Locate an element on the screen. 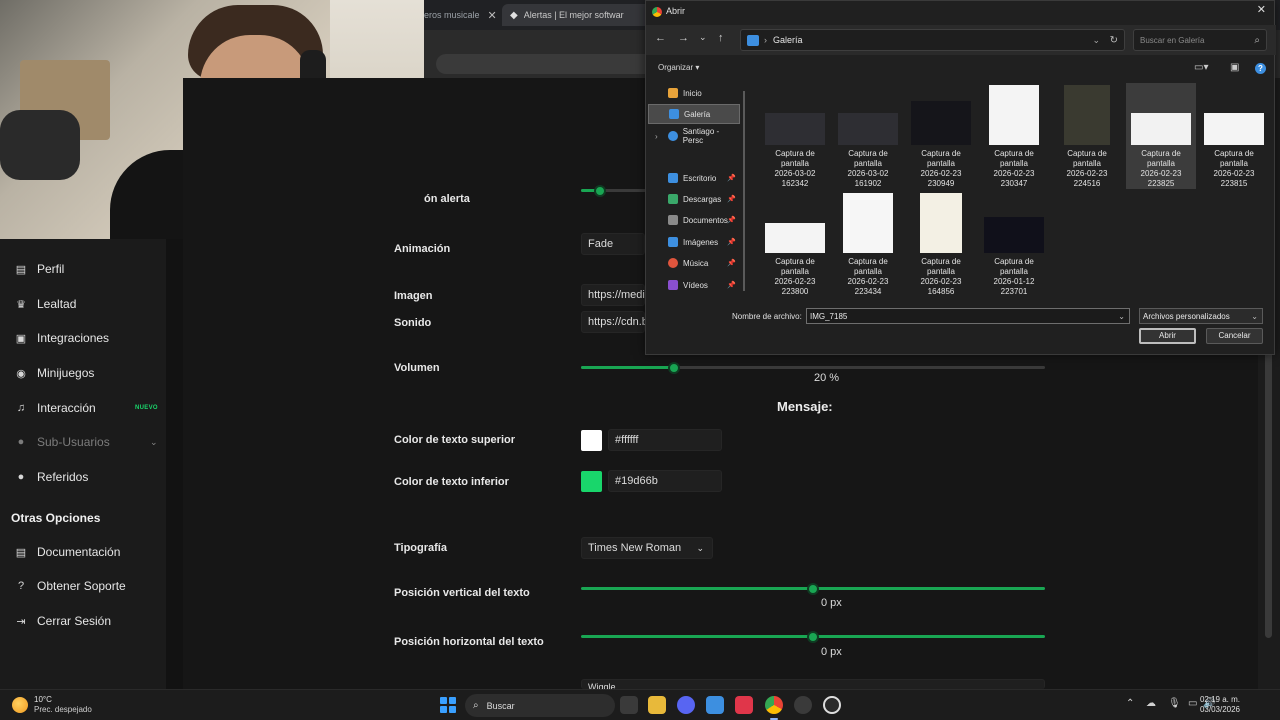 Image resolution: width=1280 pixels, height=720 pixels. display-icon: ▭ is located at coordinates (1192, 703).